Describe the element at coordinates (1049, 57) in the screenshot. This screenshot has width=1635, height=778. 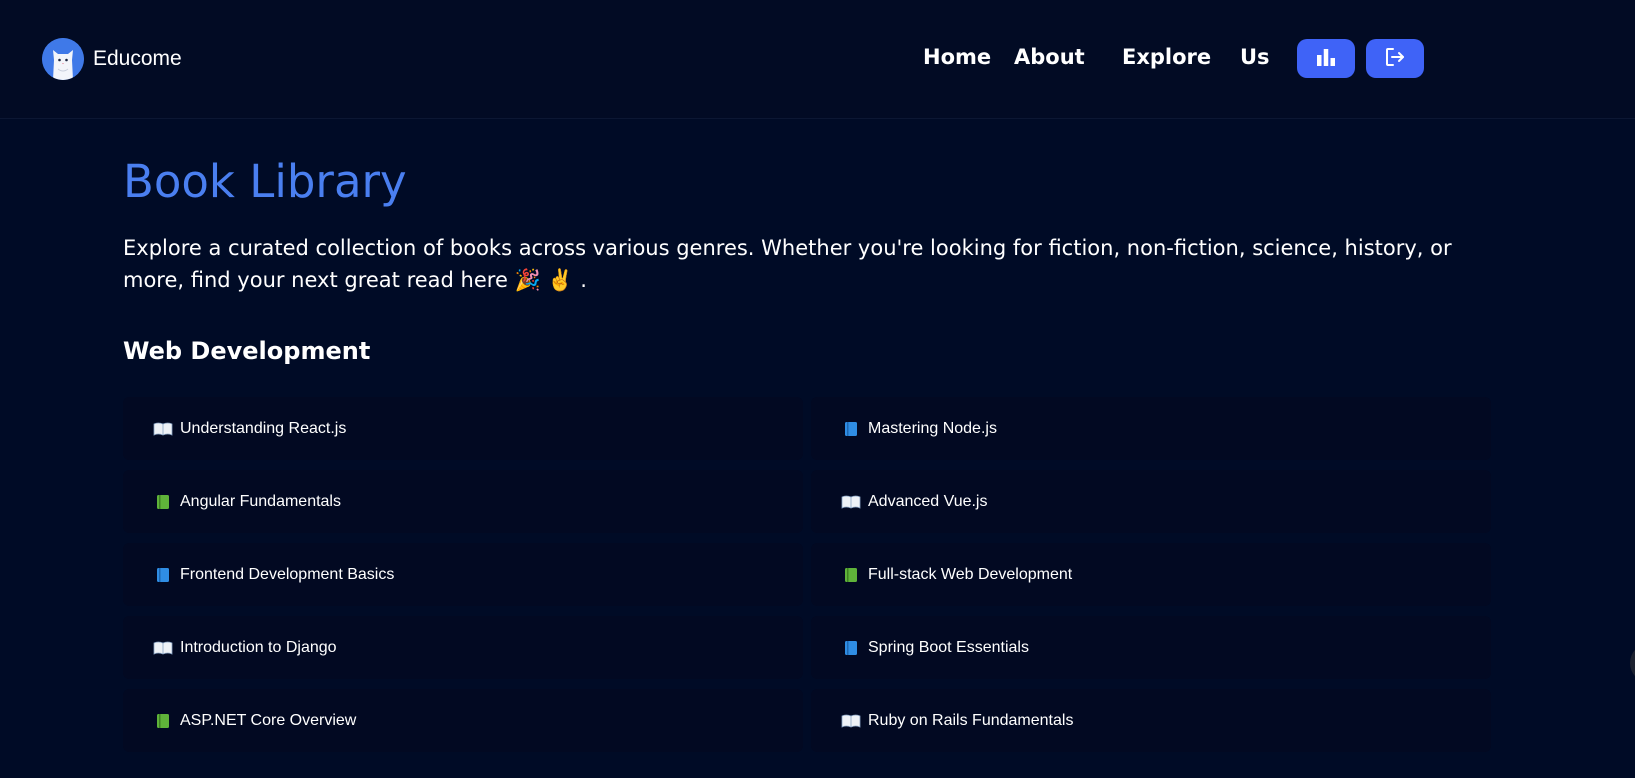
I see `nav-link-about: About` at that location.